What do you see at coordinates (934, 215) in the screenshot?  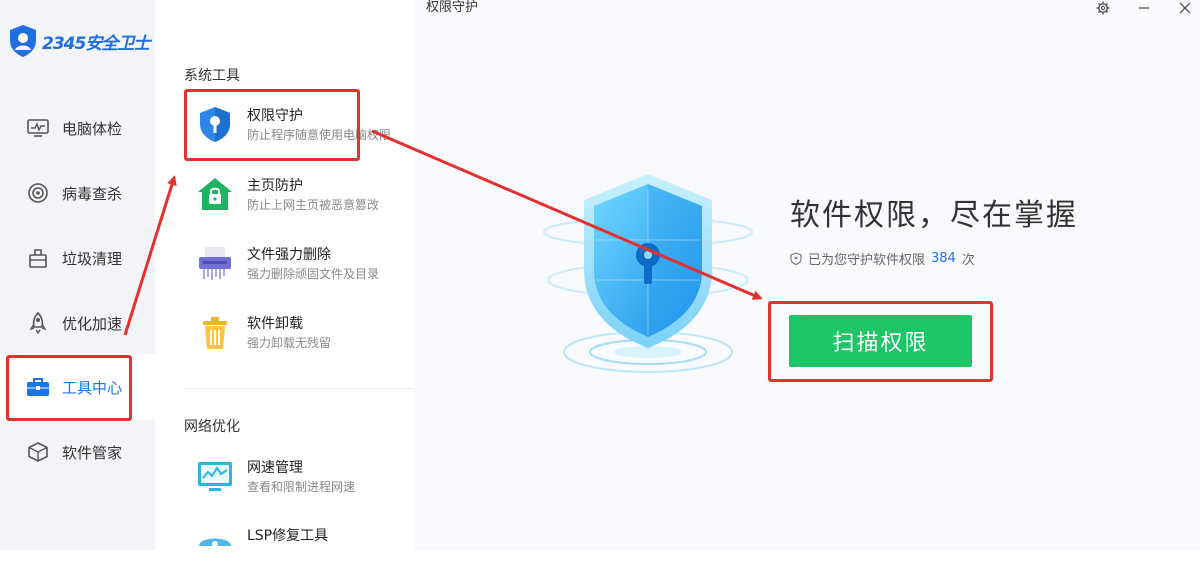 I see `headline: 软件权限，尽在掌握` at bounding box center [934, 215].